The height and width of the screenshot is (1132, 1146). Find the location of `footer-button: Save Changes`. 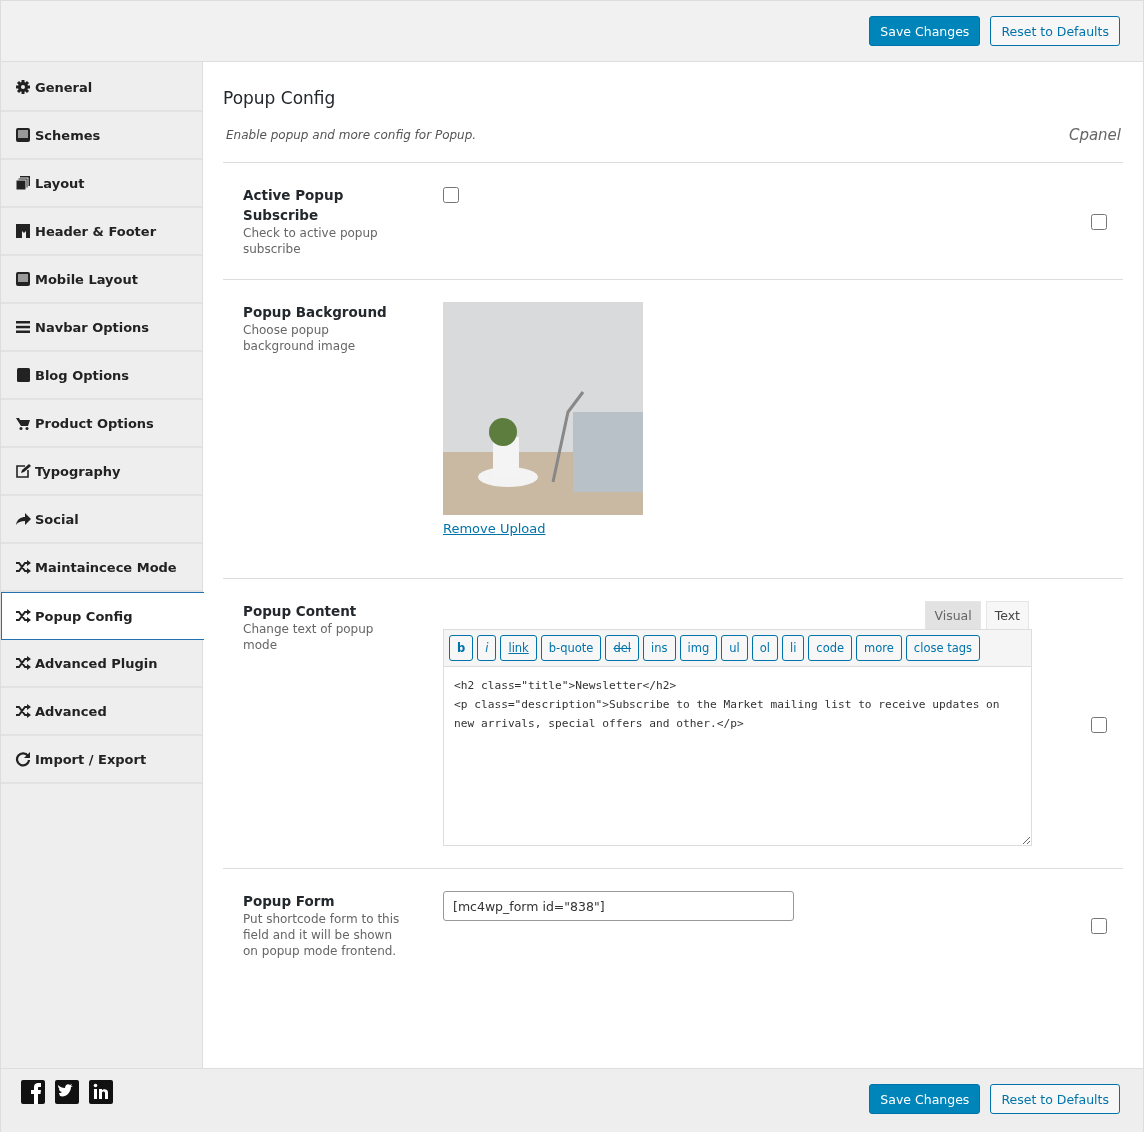

footer-button: Save Changes is located at coordinates (925, 1099).